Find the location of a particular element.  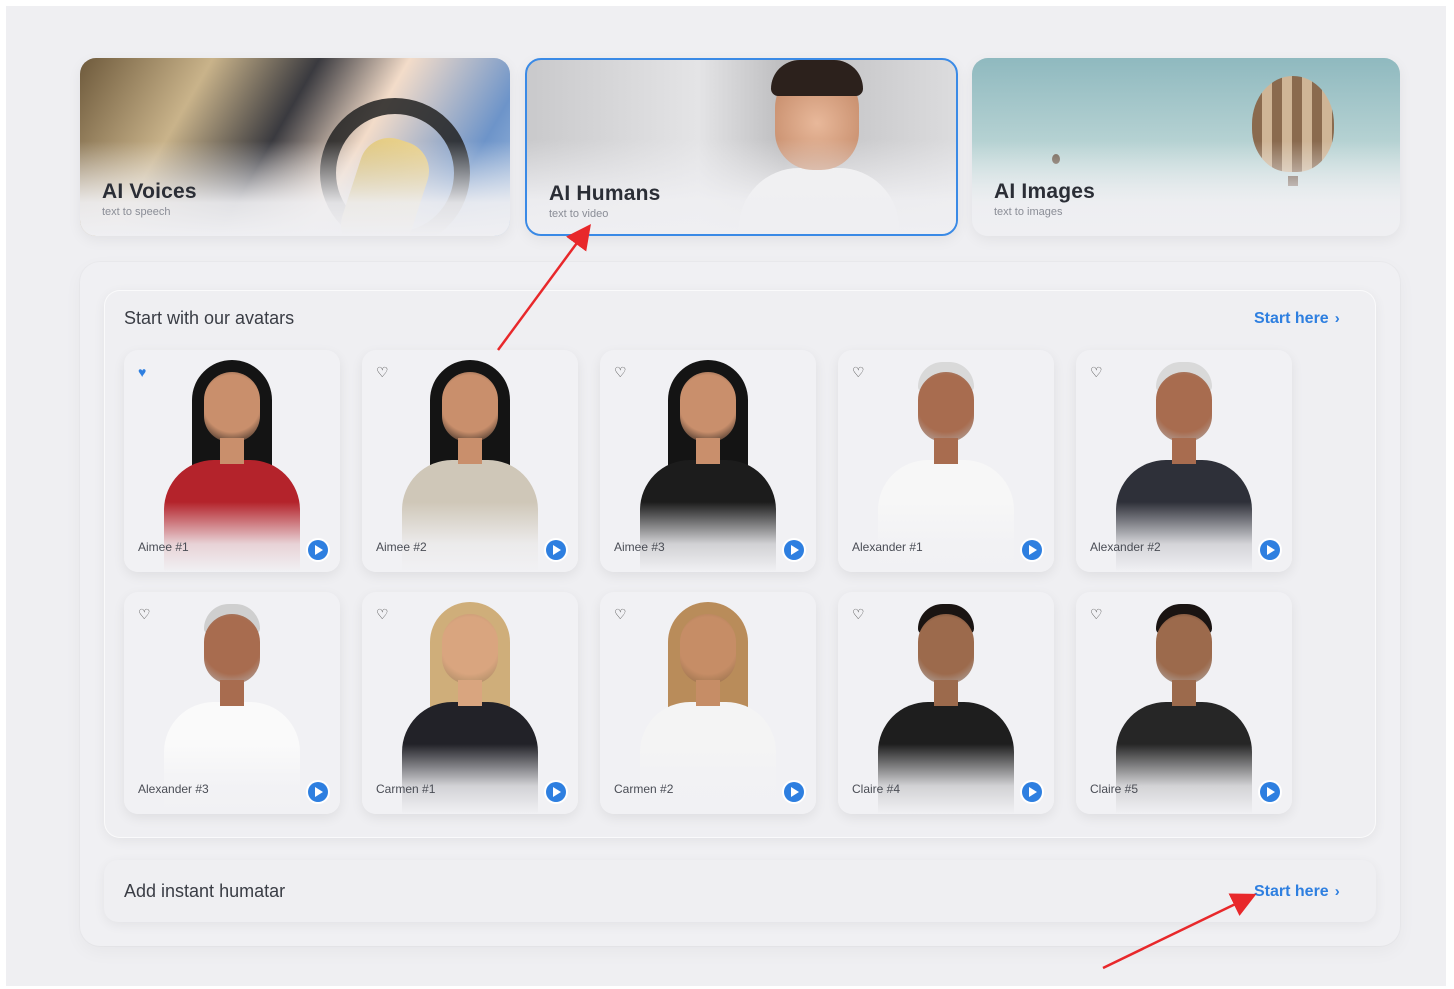

avatar-card: ♡ Claire #4 is located at coordinates (946, 703).